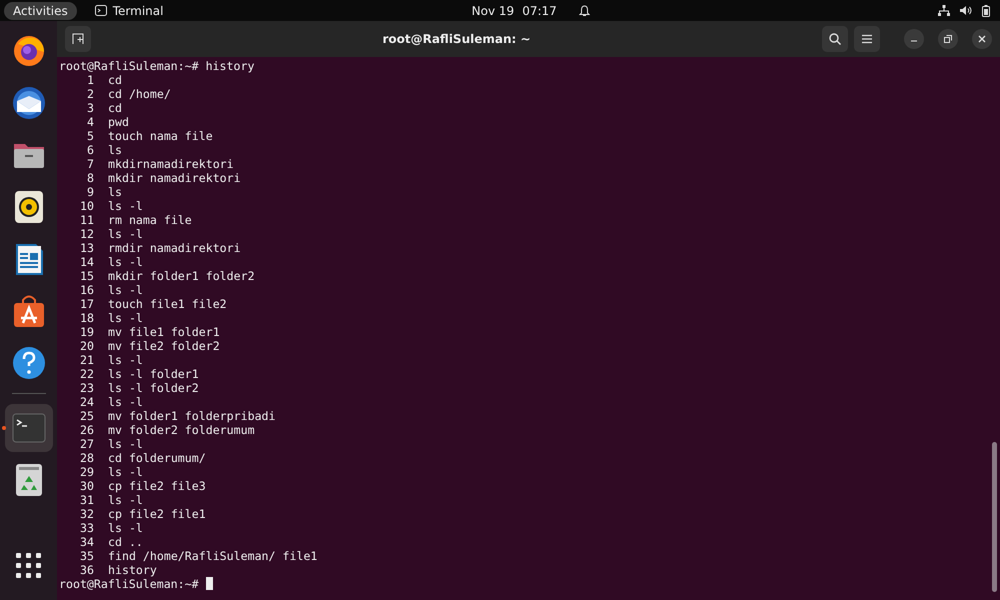 This screenshot has height=600, width=1000. What do you see at coordinates (994, 517) in the screenshot?
I see `scrollbar-thumb` at bounding box center [994, 517].